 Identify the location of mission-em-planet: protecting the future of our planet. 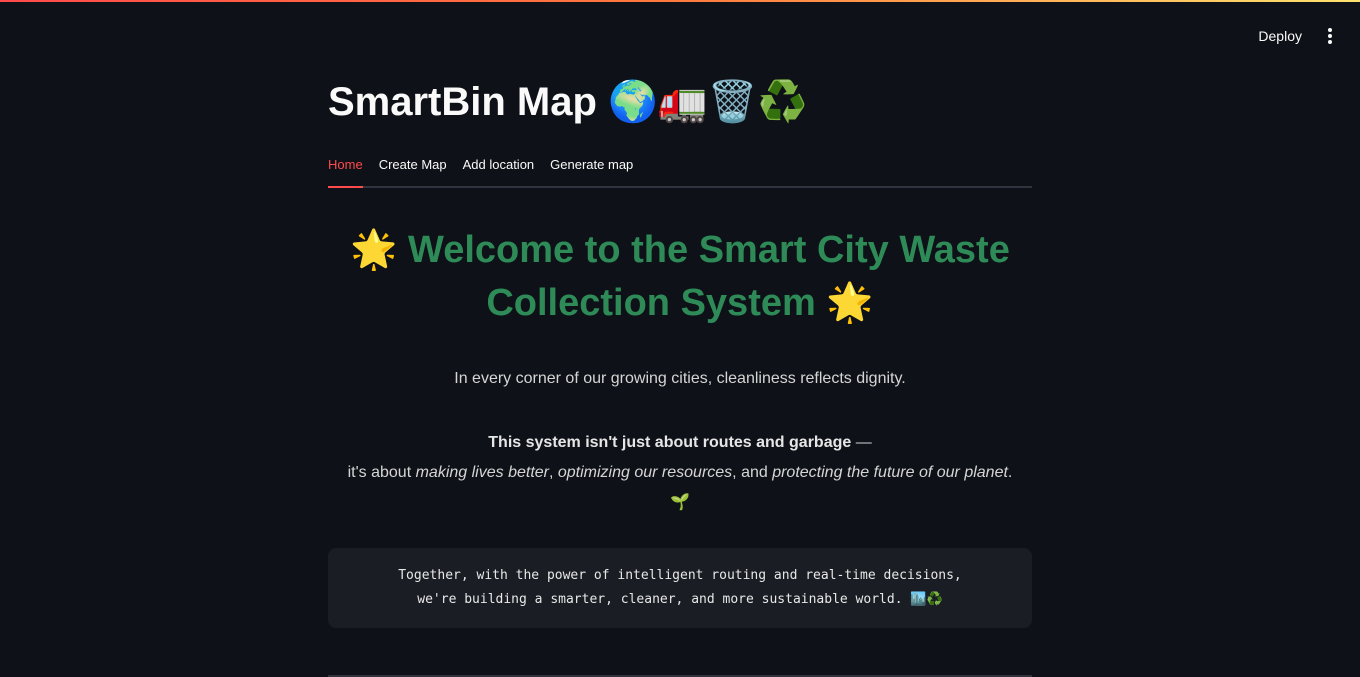
(890, 472).